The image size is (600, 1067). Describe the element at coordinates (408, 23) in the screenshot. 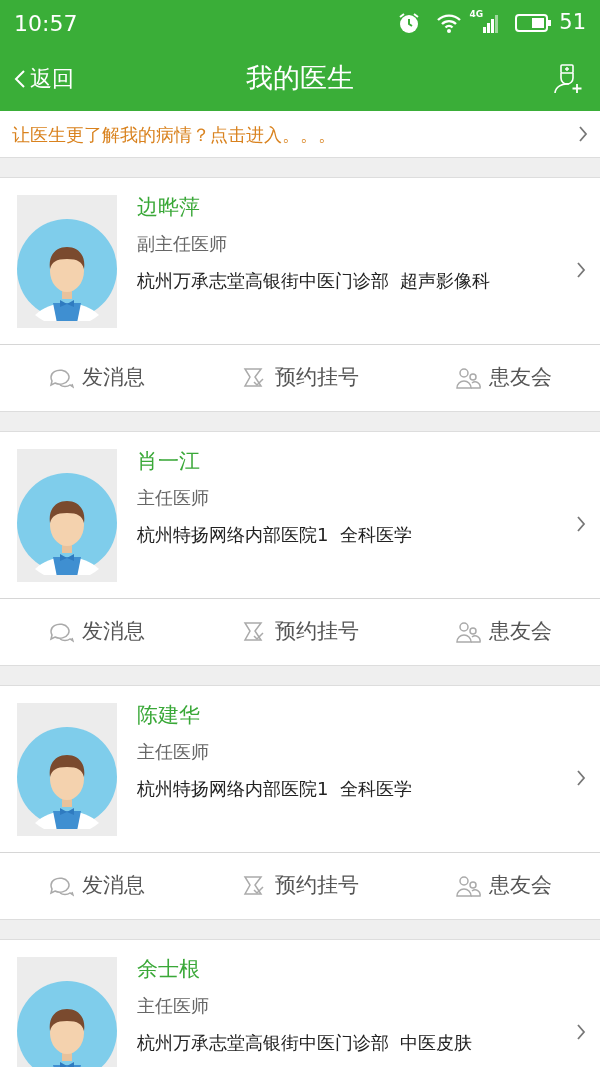

I see `alarm-icon` at that location.